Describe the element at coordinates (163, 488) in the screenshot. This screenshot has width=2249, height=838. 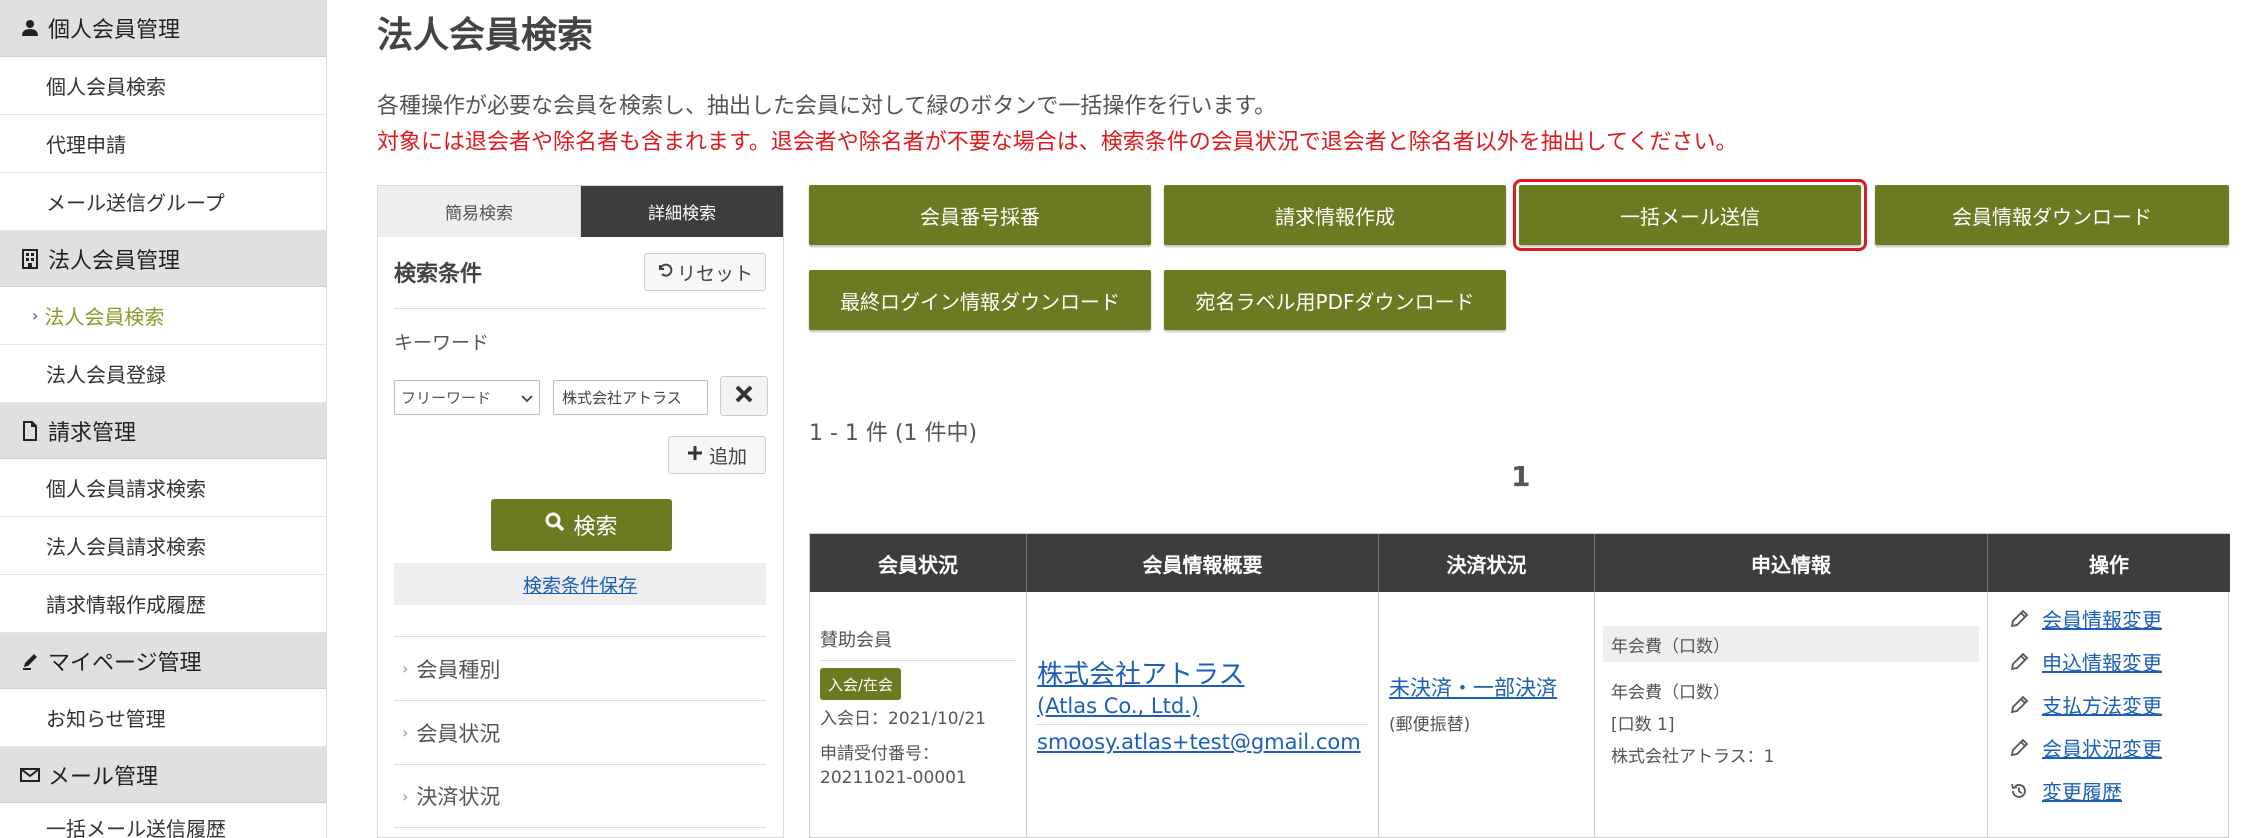
I see `sidebar-item-individual-billing: 個人会員請求検索` at that location.